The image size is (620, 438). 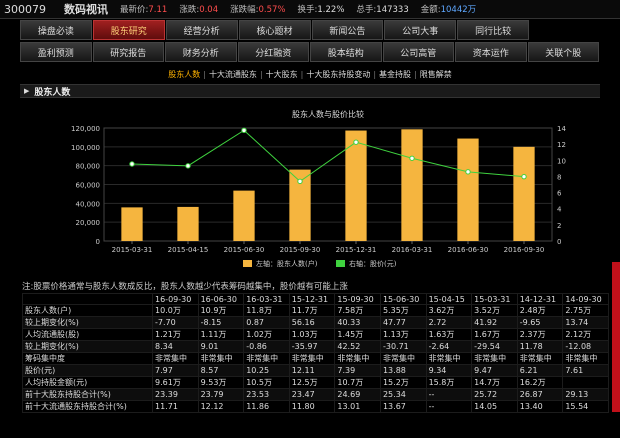 I want to click on nav-tab: 核心题材, so click(x=274, y=30).